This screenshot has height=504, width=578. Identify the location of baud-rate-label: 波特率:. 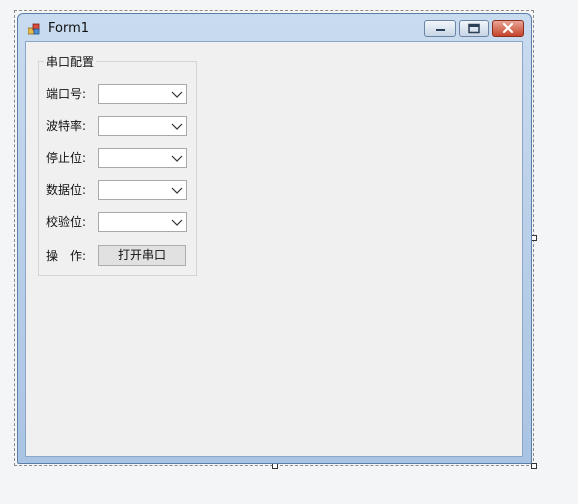
(66, 126).